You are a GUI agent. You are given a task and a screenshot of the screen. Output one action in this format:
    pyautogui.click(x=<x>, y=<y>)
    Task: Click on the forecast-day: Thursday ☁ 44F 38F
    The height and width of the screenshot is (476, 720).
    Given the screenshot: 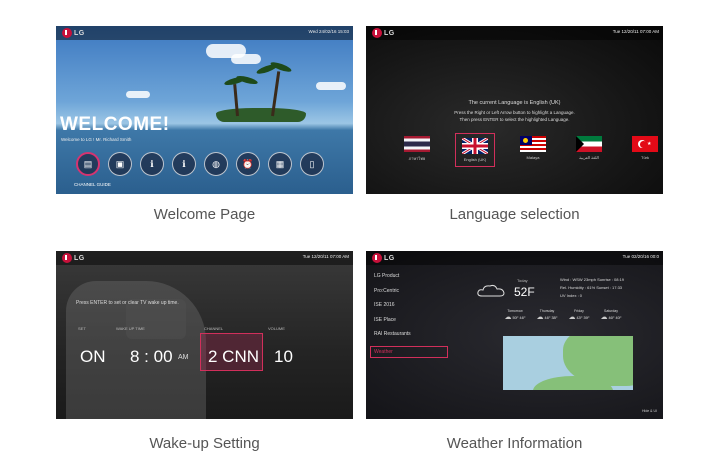 What is the action you would take?
    pyautogui.click(x=547, y=315)
    